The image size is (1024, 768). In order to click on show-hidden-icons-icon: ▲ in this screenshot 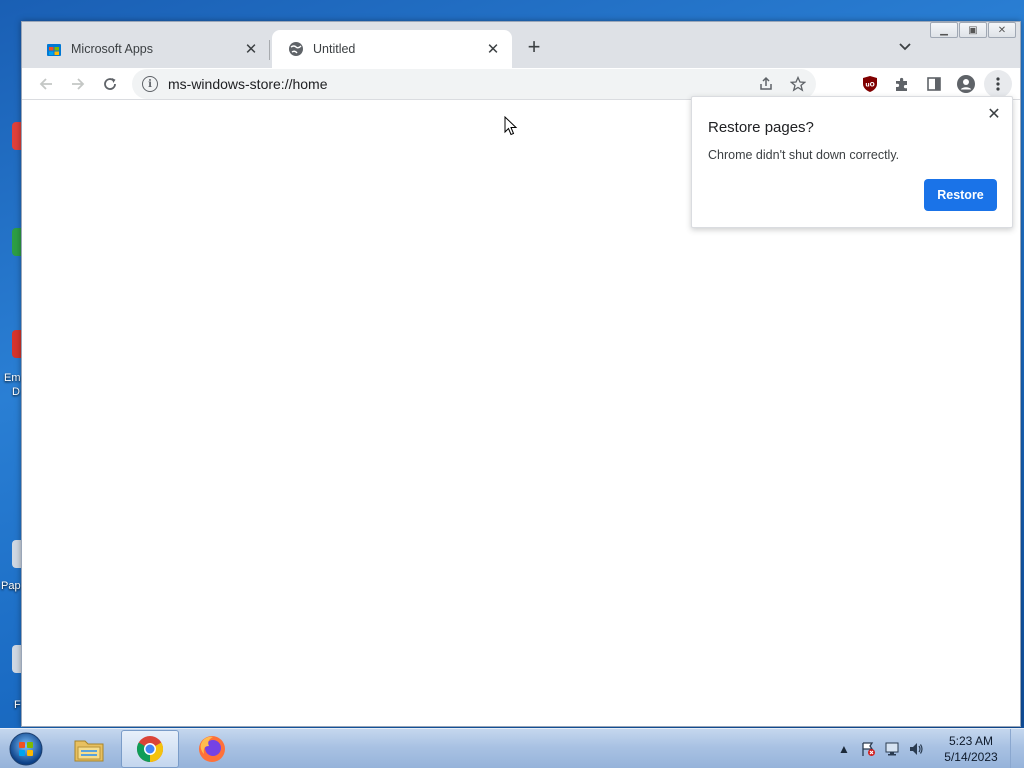, I will do `click(844, 749)`.